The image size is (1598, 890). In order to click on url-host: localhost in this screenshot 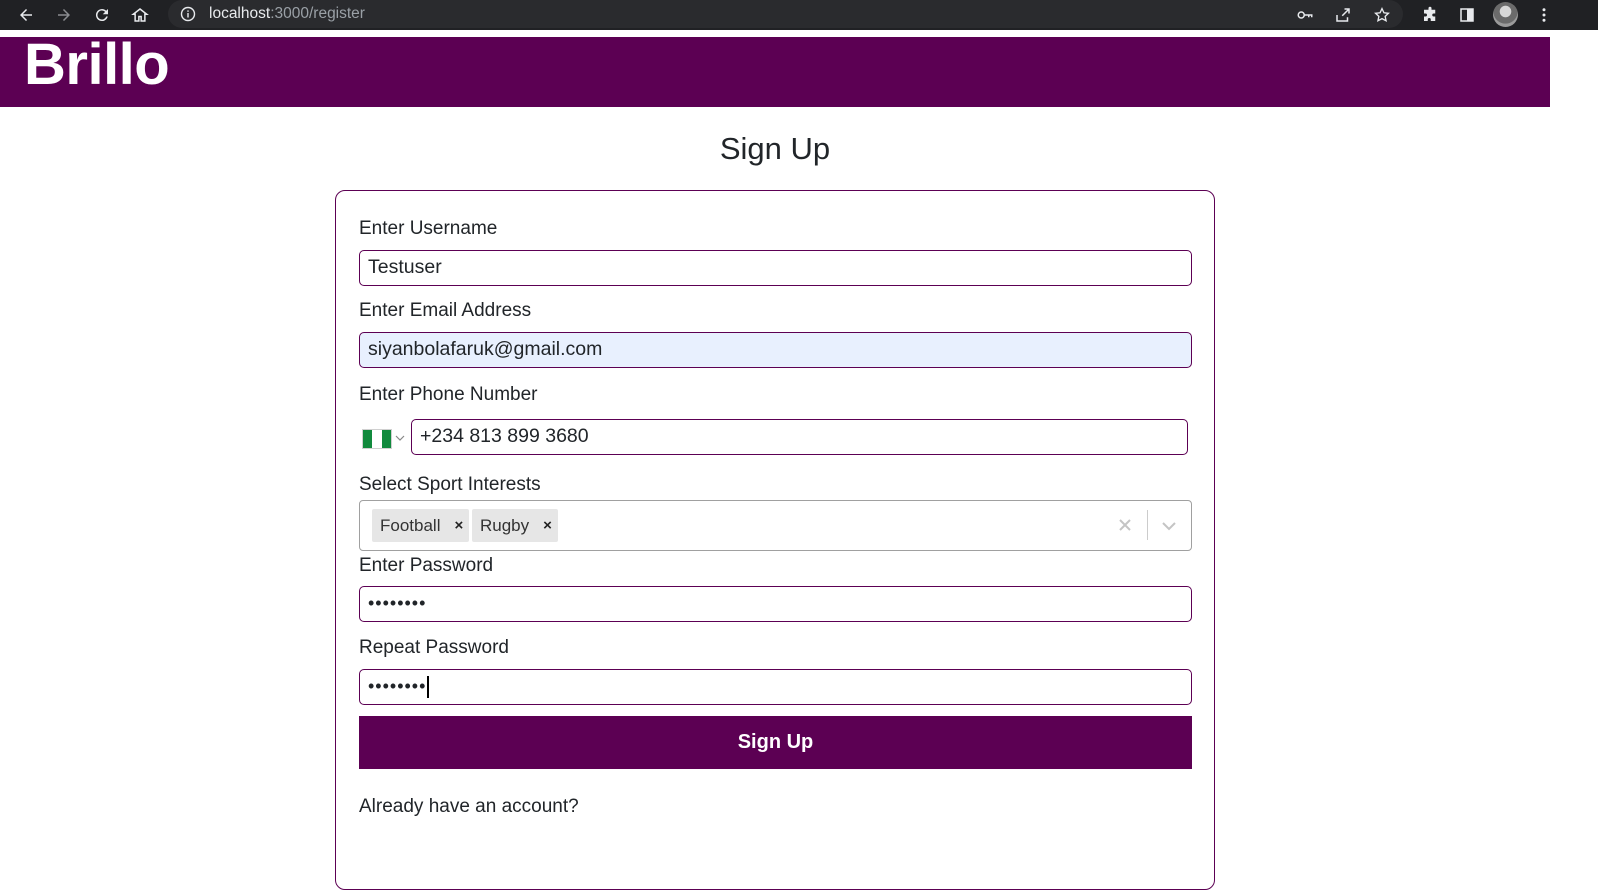, I will do `click(240, 13)`.